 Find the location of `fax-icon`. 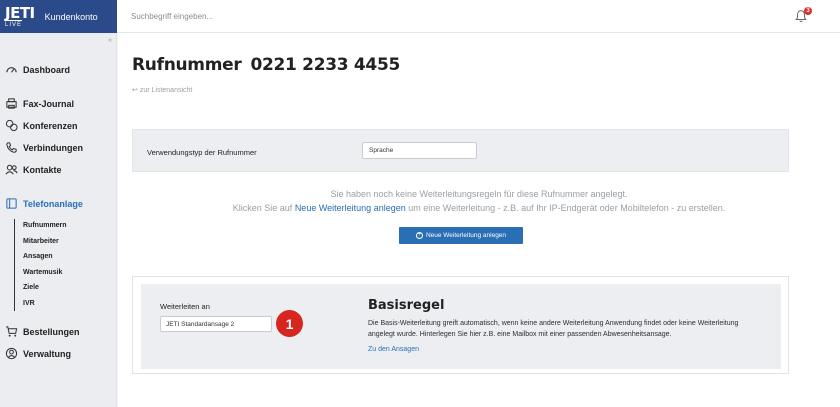

fax-icon is located at coordinates (11, 103).